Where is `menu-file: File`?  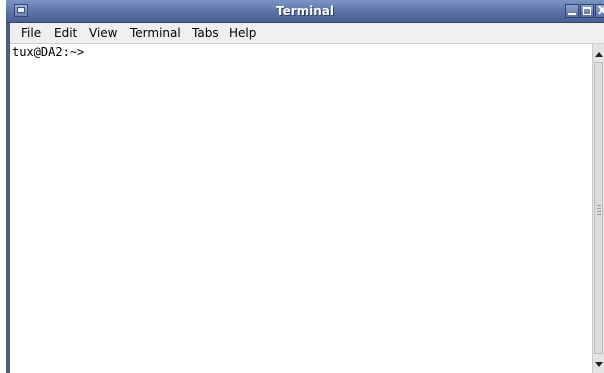
menu-file: File is located at coordinates (31, 33).